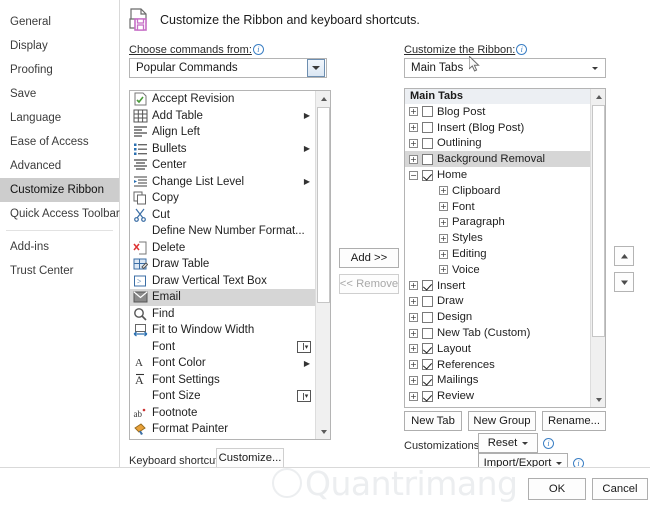 This screenshot has width=650, height=509. Describe the element at coordinates (497, 270) in the screenshot. I see `ribbon-tree-item: + Voice` at that location.